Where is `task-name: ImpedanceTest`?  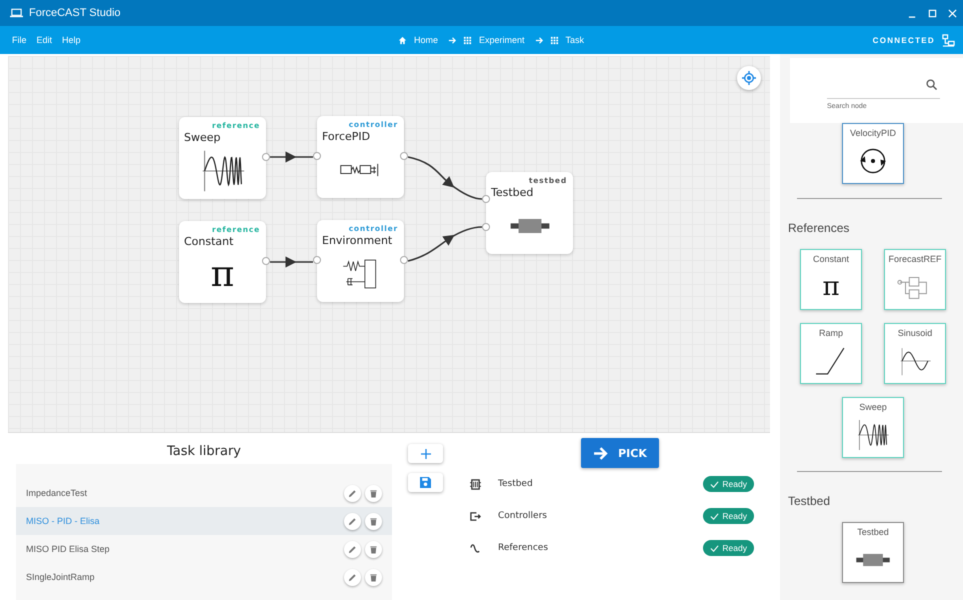 task-name: ImpedanceTest is located at coordinates (57, 493).